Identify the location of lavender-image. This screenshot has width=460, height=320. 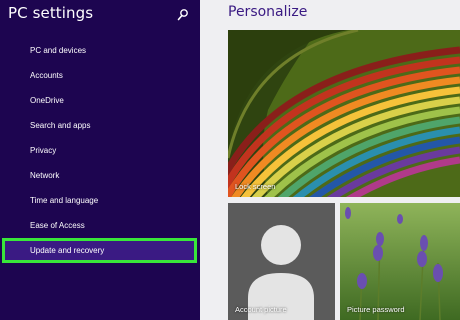
(400, 261).